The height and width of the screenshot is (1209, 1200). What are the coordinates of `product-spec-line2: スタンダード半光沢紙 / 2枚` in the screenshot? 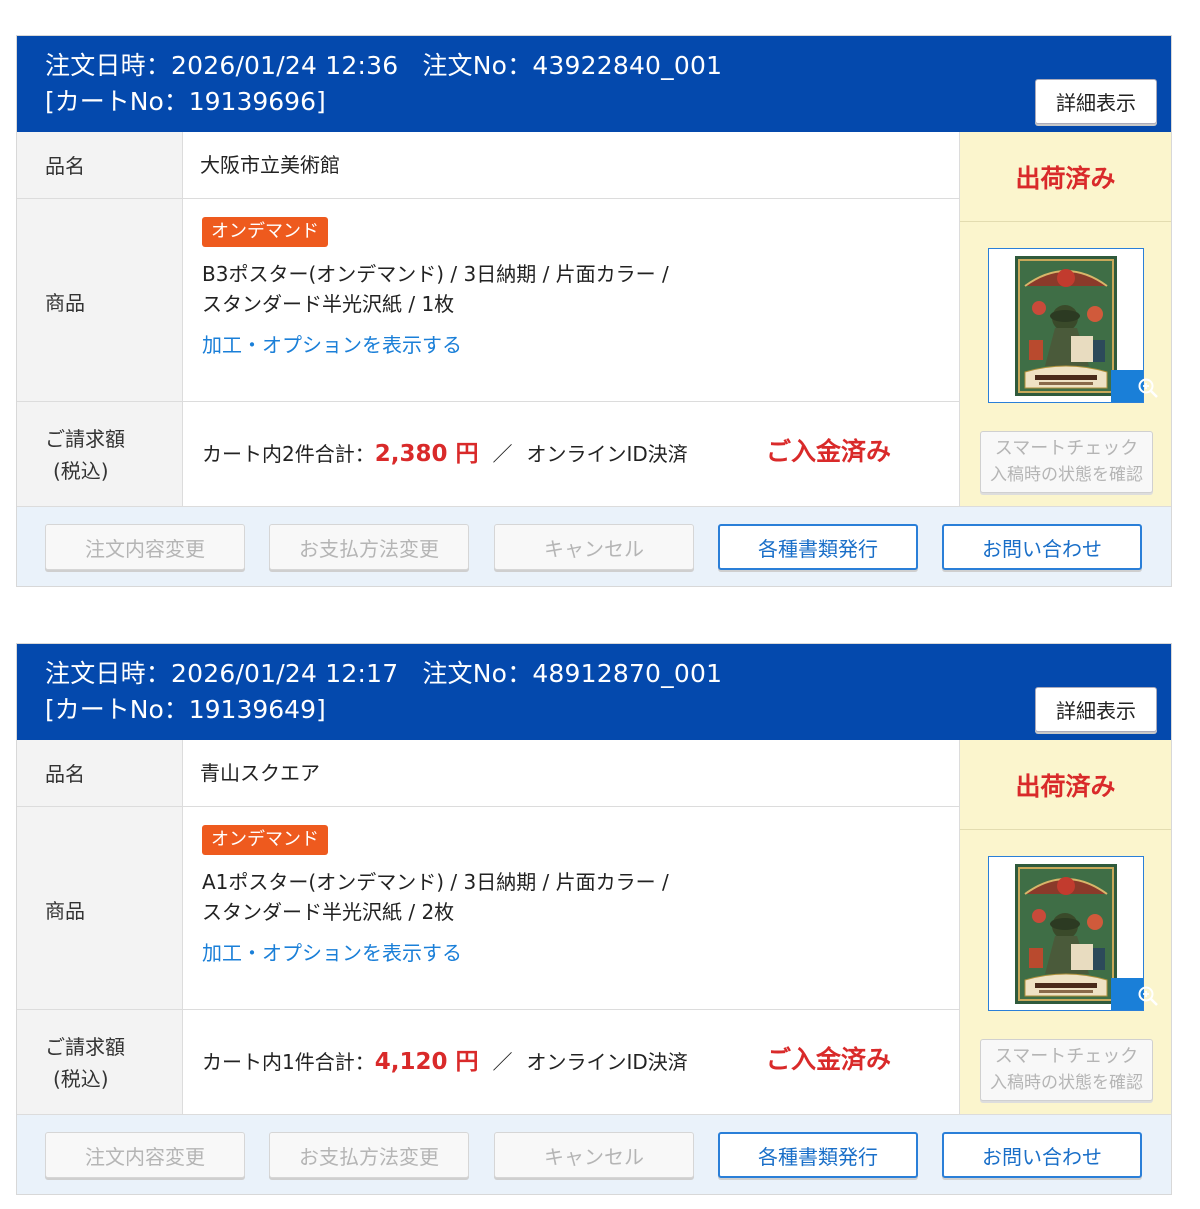 It's located at (328, 912).